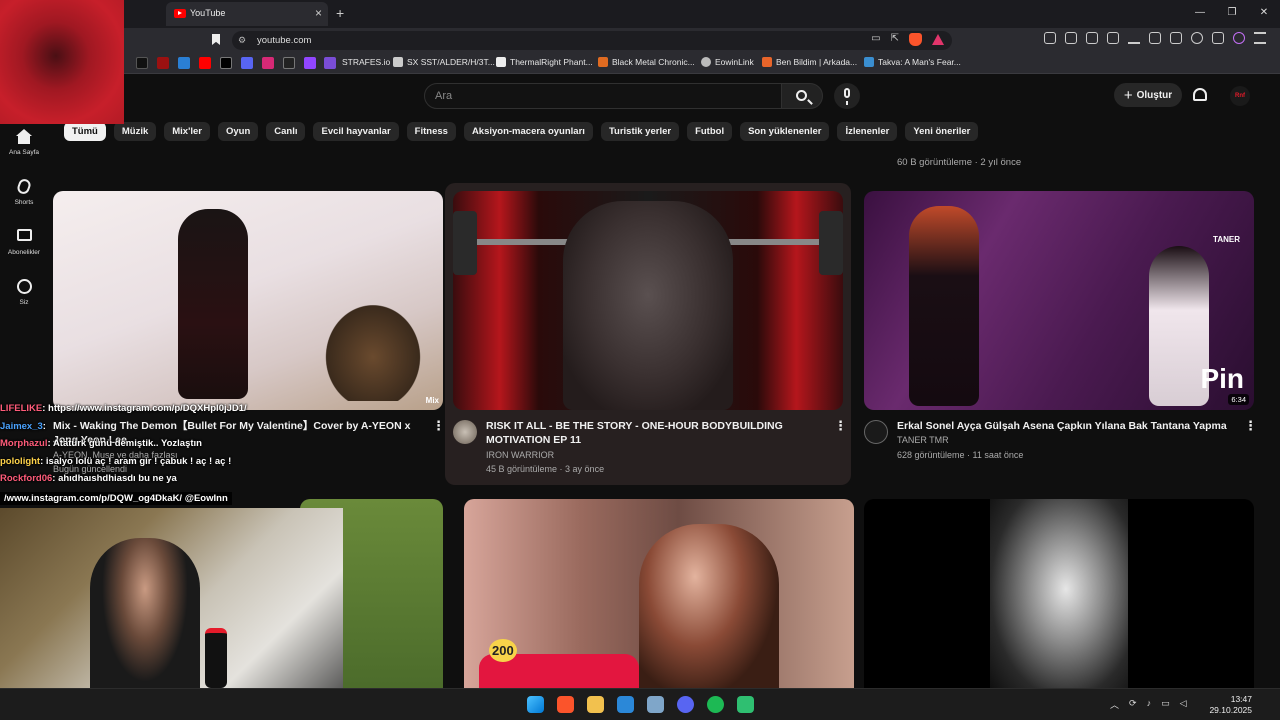 The image size is (1280, 720). Describe the element at coordinates (1134, 38) in the screenshot. I see `download-icon` at that location.